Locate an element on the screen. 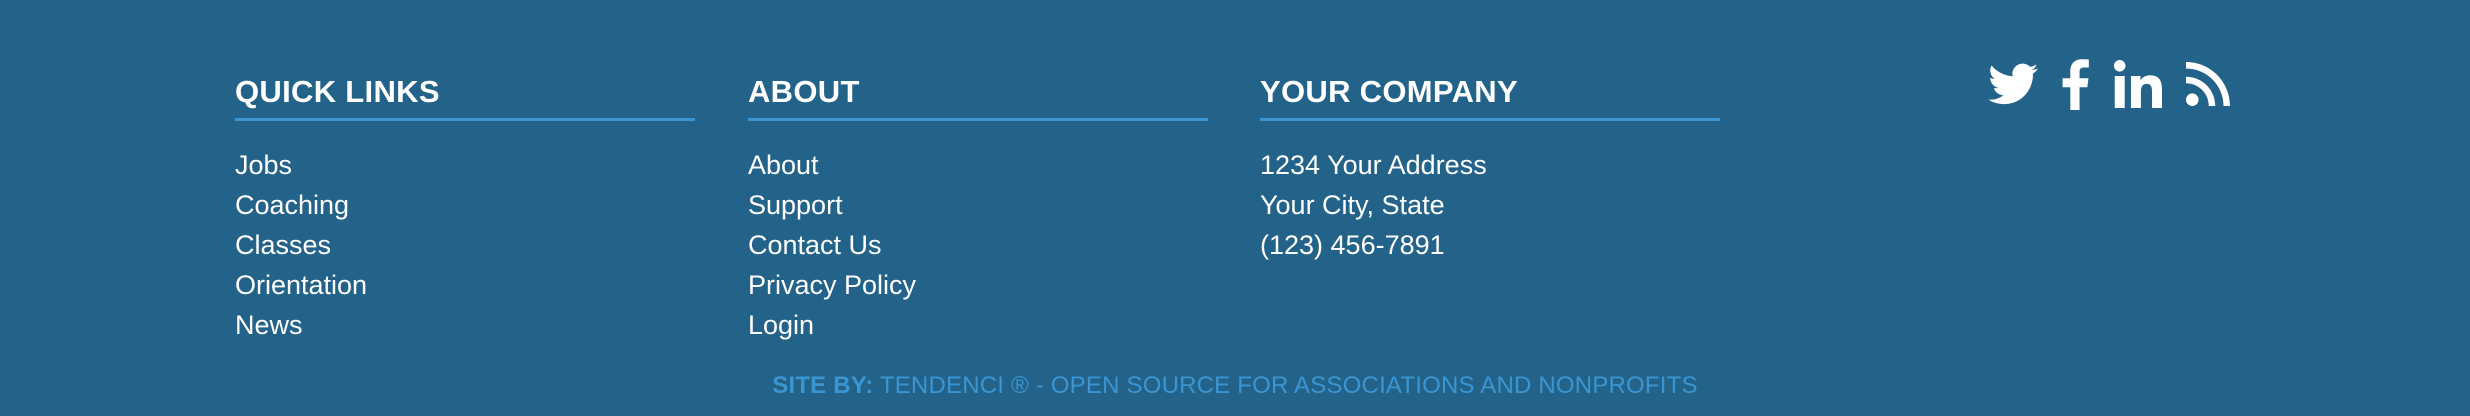  link-coaching: Coaching is located at coordinates (292, 205).